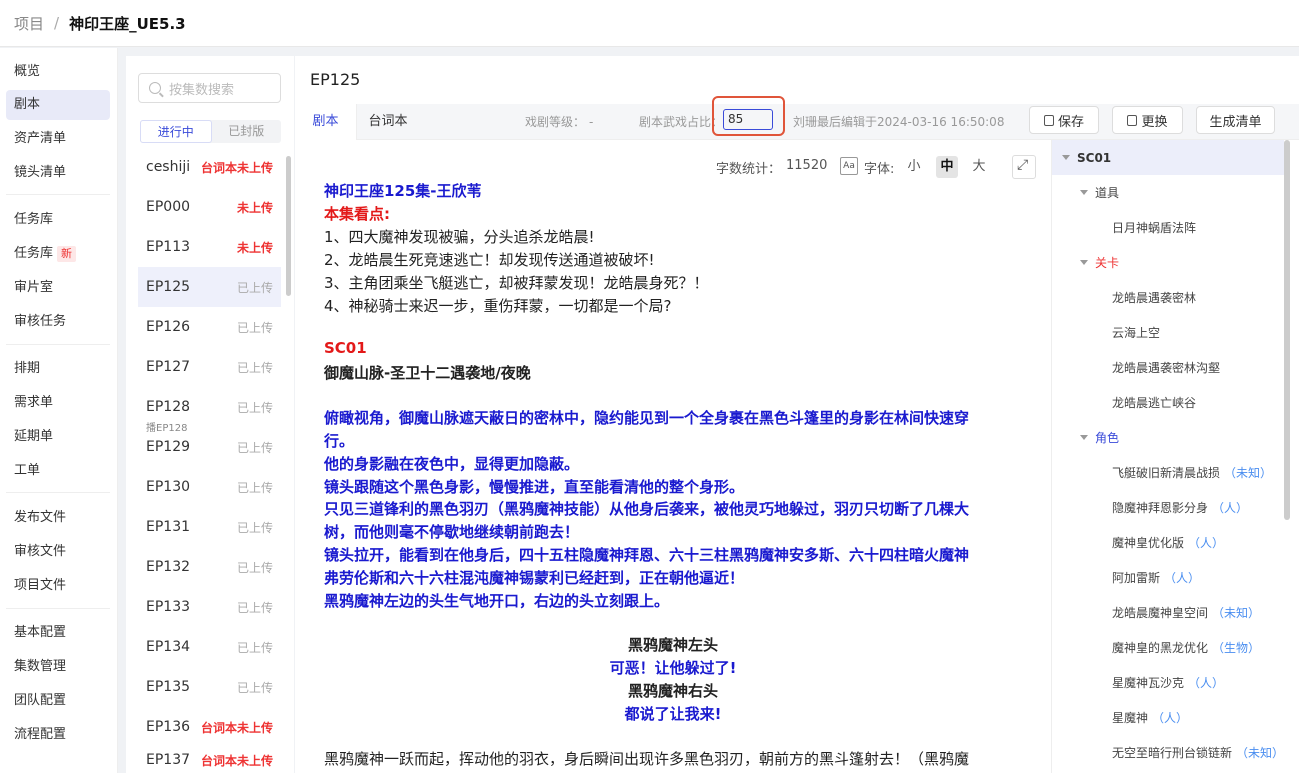  I want to click on episode-name: EP128, so click(168, 407).